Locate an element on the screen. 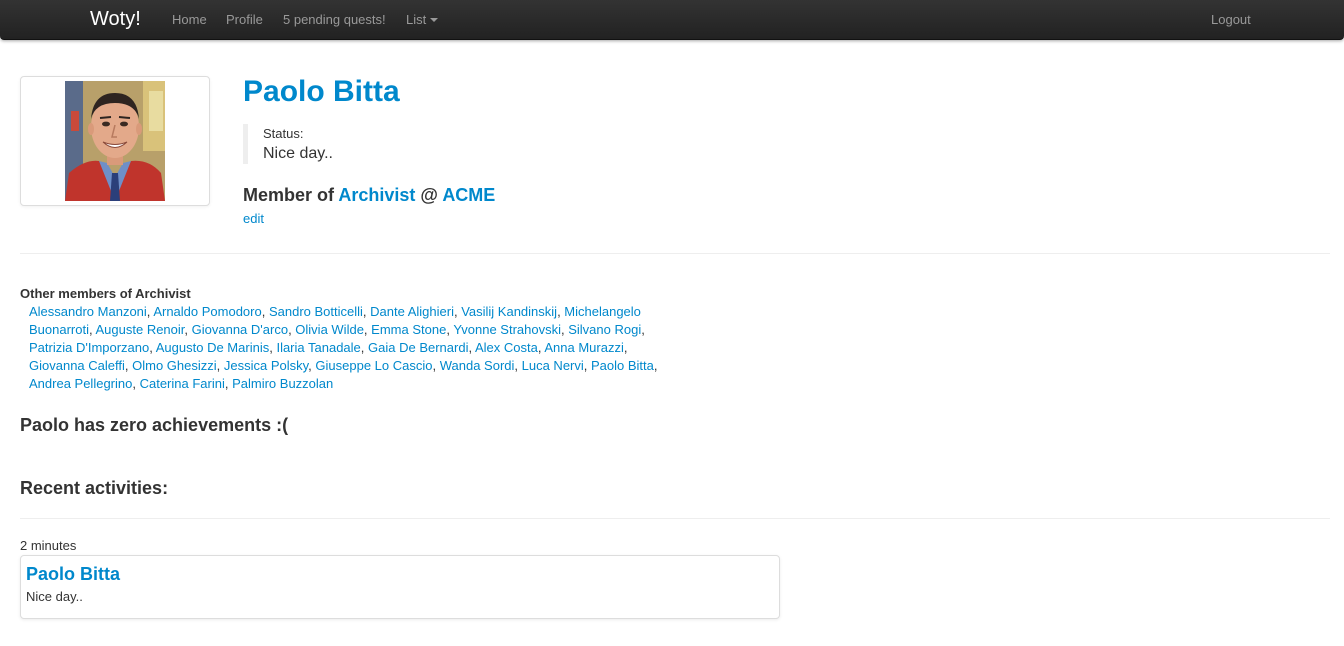 Image resolution: width=1344 pixels, height=646 pixels. member-link: Silvano Rogi is located at coordinates (604, 329).